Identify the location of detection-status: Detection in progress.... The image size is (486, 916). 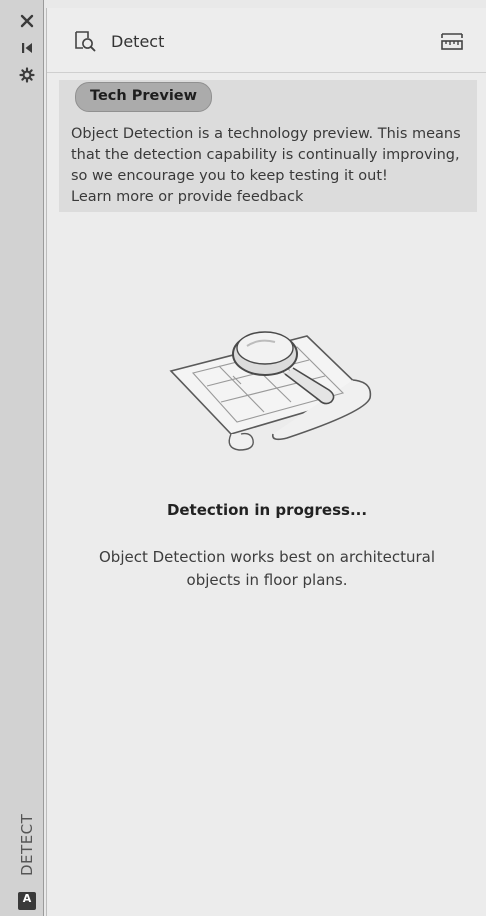
(267, 510).